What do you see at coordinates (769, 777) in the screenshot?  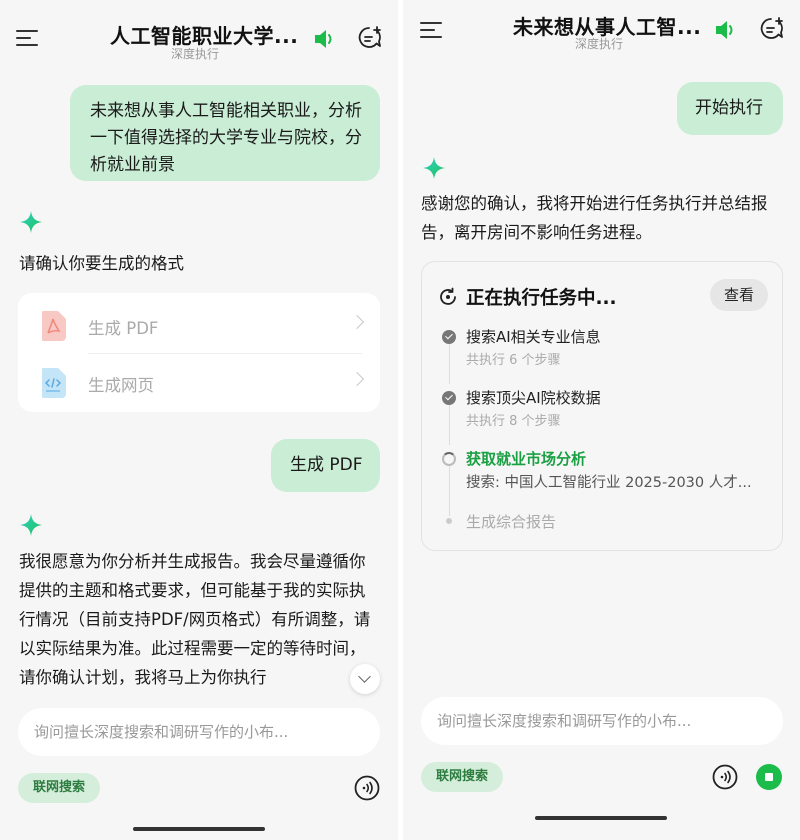 I see `stop-button` at bounding box center [769, 777].